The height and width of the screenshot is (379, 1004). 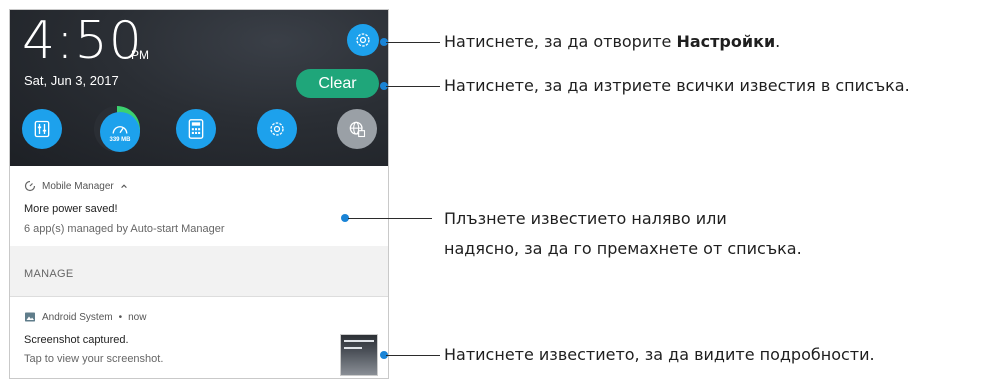 I want to click on calculator-tile, so click(x=196, y=129).